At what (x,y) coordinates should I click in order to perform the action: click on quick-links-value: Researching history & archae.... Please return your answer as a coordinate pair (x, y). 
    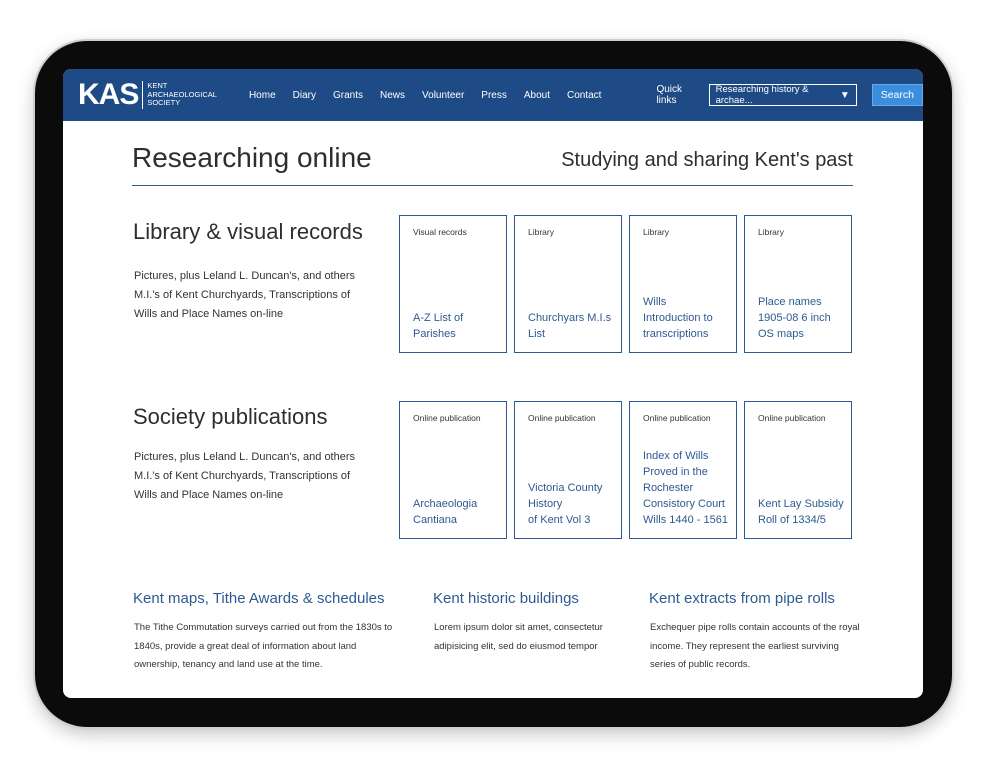
    Looking at the image, I should click on (762, 95).